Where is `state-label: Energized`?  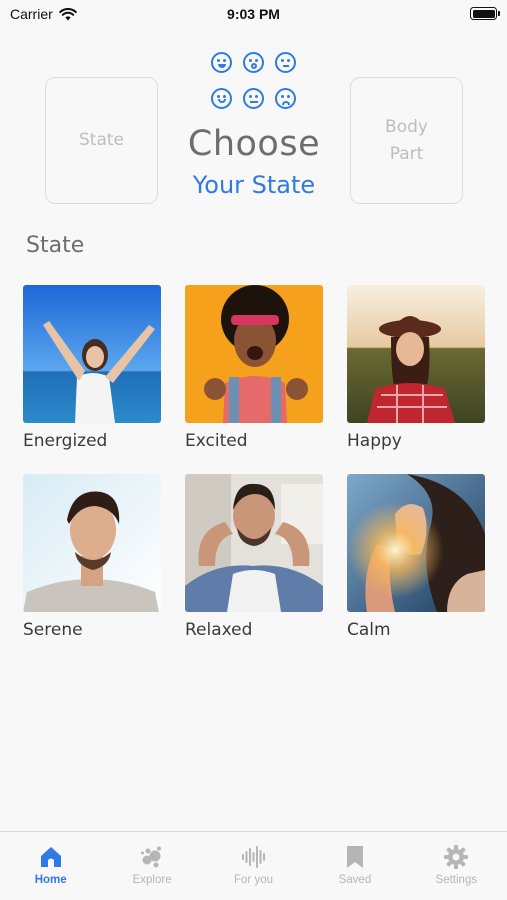 state-label: Energized is located at coordinates (65, 441).